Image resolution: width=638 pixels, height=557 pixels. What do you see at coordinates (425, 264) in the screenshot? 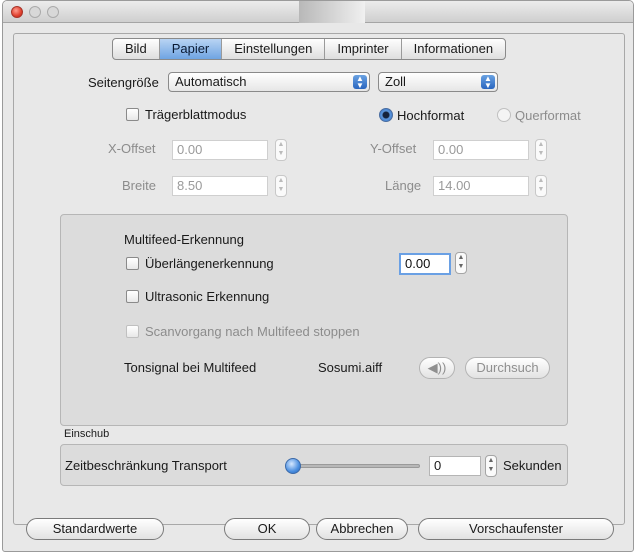
I see `overlength-field: 0.00` at bounding box center [425, 264].